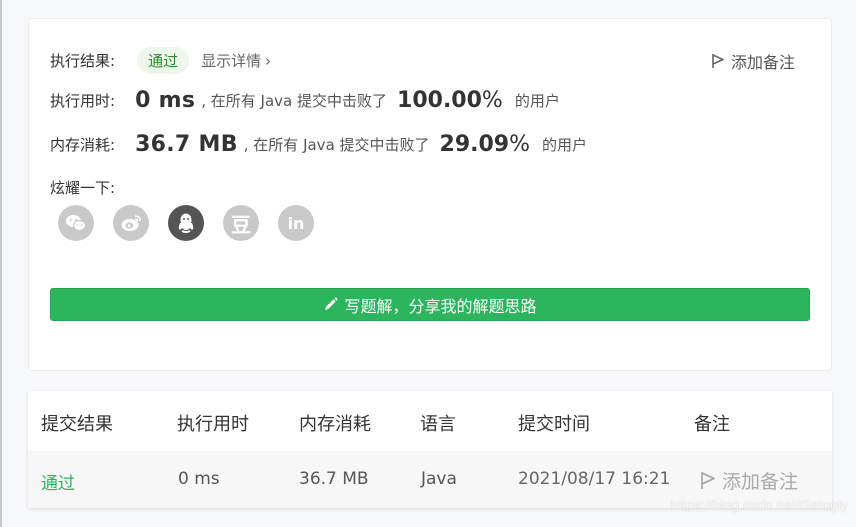 This screenshot has height=527, width=856. I want to click on watermark: https://blog.csdn.net/Getugly, so click(759, 505).